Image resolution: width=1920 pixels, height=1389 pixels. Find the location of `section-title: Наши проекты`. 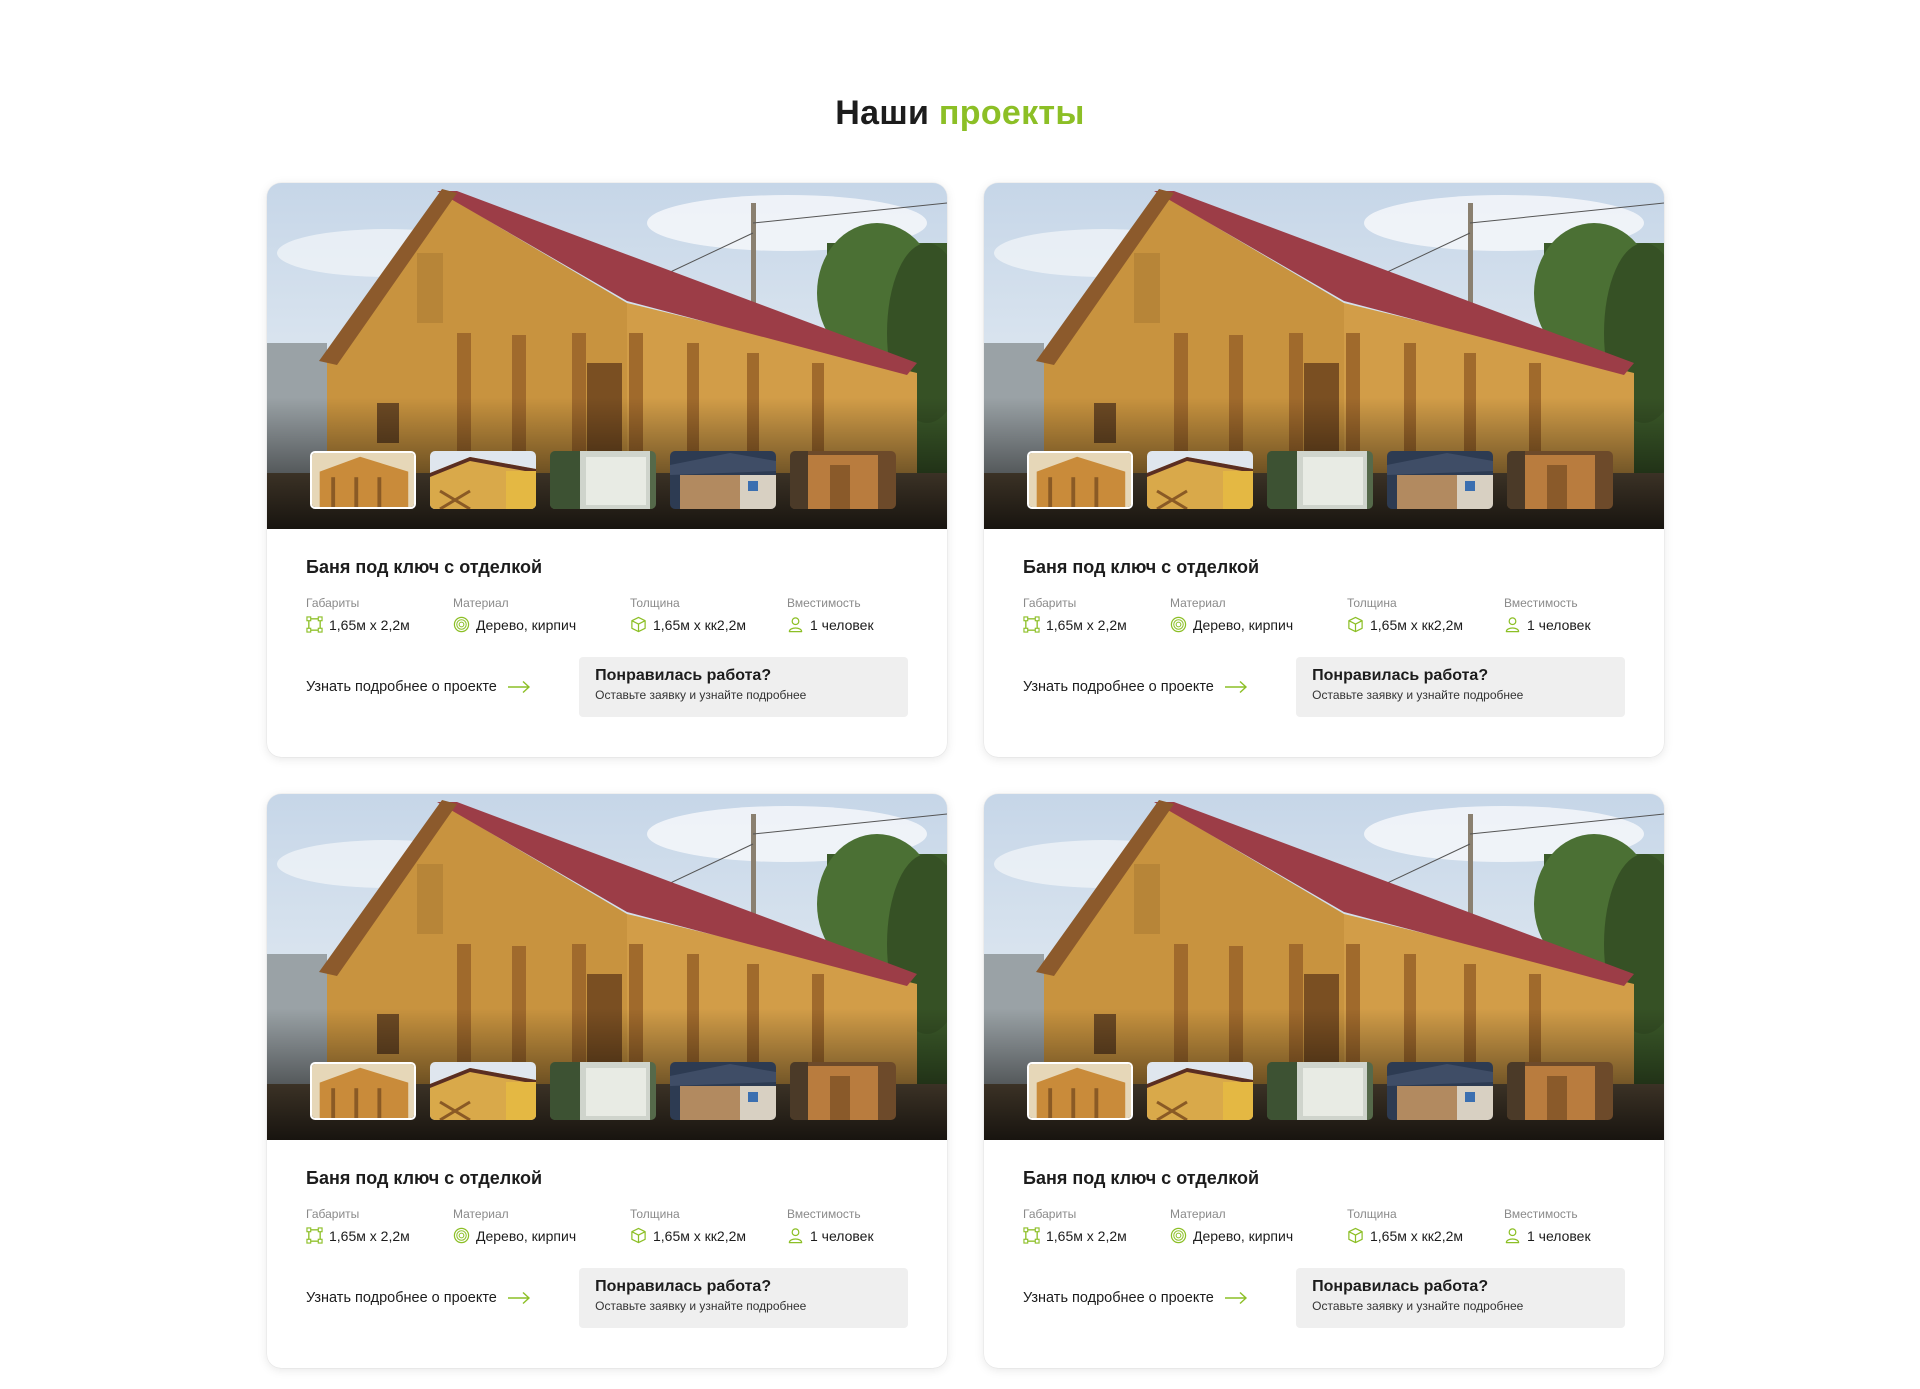

section-title: Наши проекты is located at coordinates (960, 113).